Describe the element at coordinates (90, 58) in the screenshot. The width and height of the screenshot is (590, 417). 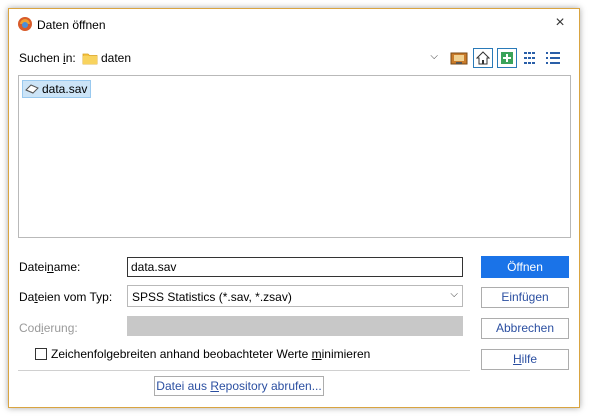
I see `folder-icon` at that location.